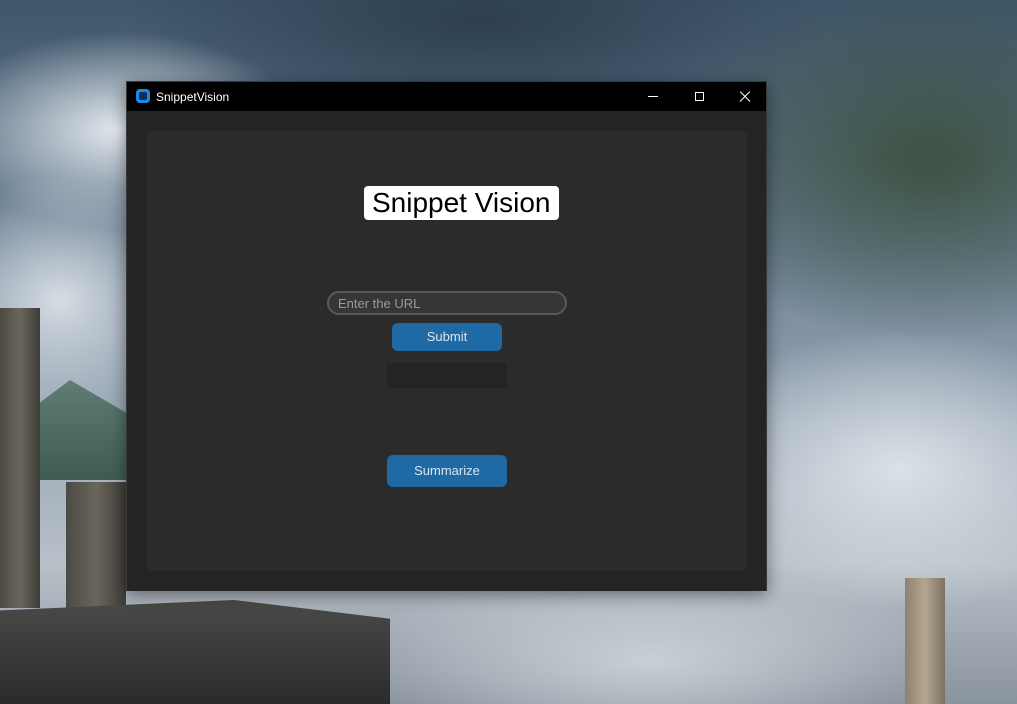  I want to click on close-icon, so click(745, 97).